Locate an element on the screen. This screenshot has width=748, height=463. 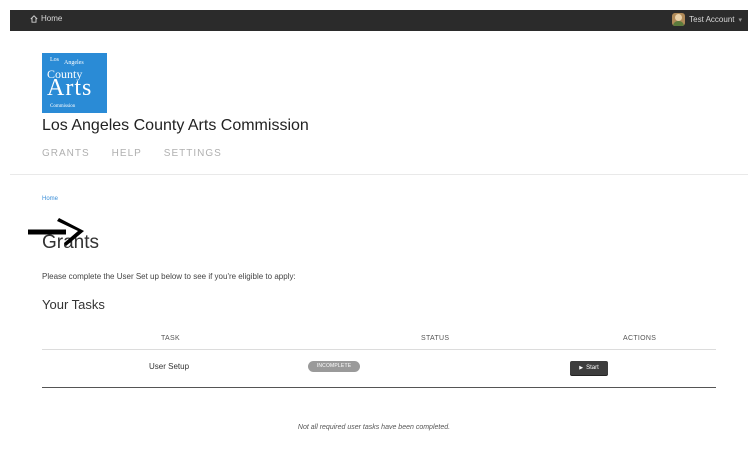
logo-text-angeles: Angeles is located at coordinates (74, 63).